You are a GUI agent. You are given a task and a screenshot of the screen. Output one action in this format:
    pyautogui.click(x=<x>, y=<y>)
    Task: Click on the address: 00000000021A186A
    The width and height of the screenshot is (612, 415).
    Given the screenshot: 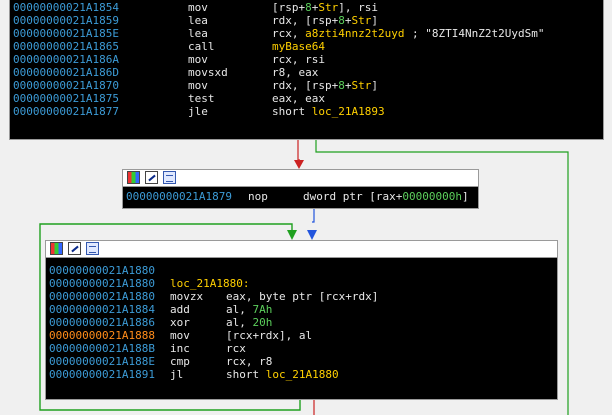 What is the action you would take?
    pyautogui.click(x=66, y=59)
    